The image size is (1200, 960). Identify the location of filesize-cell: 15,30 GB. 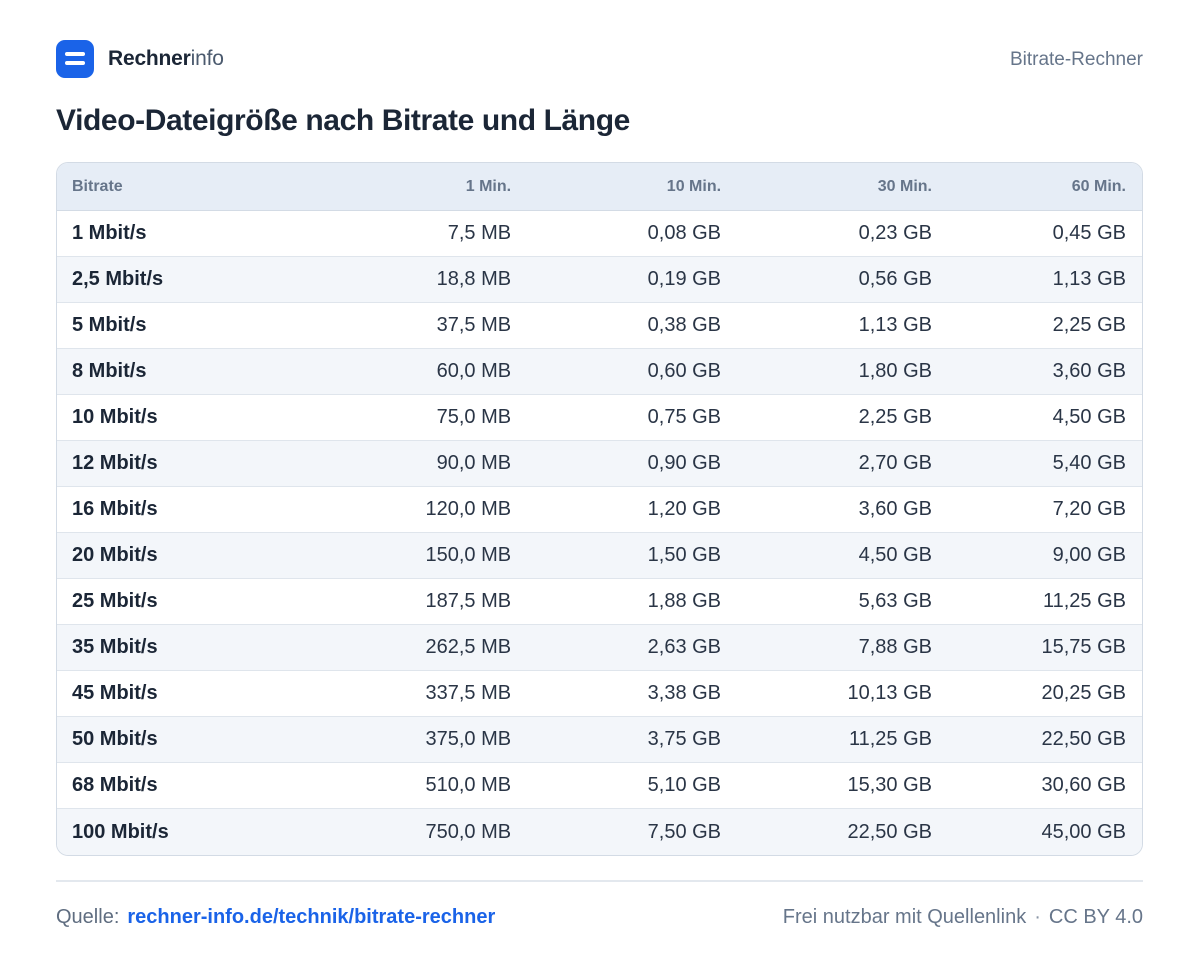
(826, 785).